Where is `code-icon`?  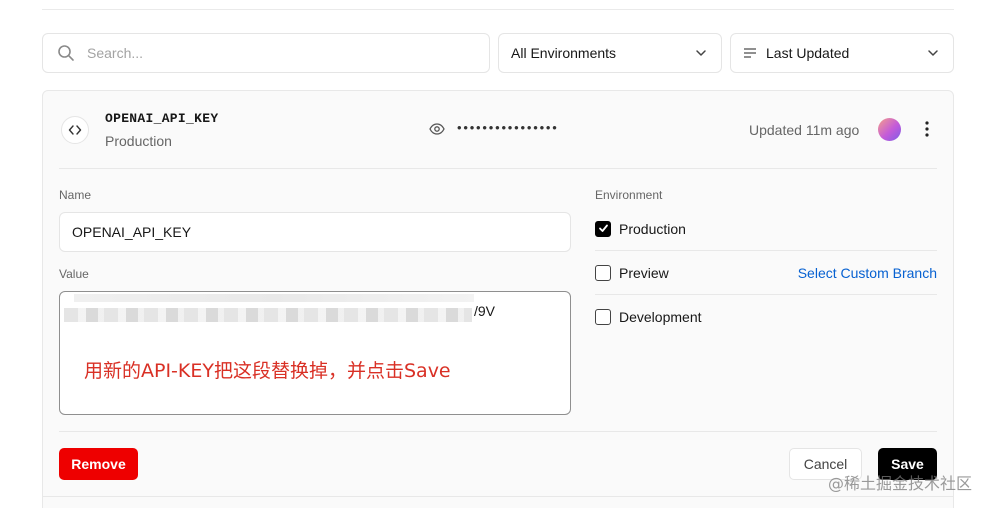
code-icon is located at coordinates (75, 130).